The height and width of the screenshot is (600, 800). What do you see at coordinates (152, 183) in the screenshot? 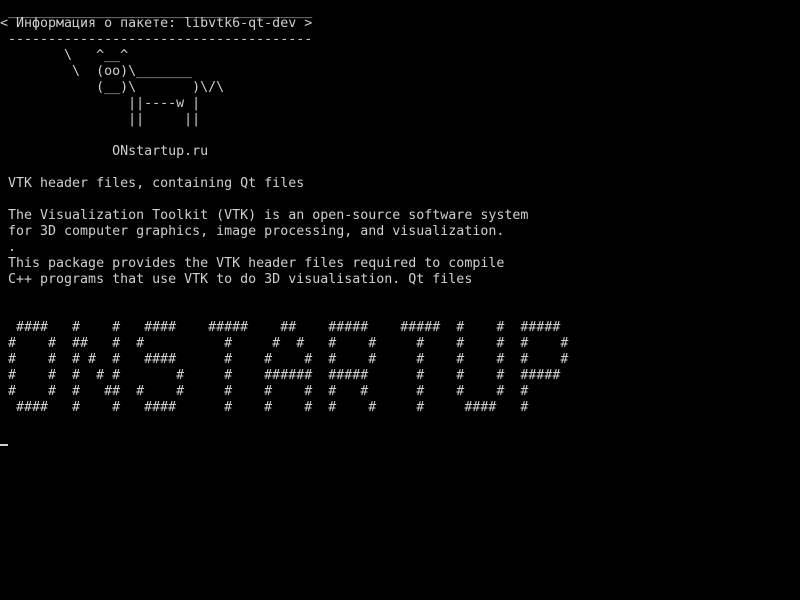
I see `package-summary: VTK header files, containing Qt files` at bounding box center [152, 183].